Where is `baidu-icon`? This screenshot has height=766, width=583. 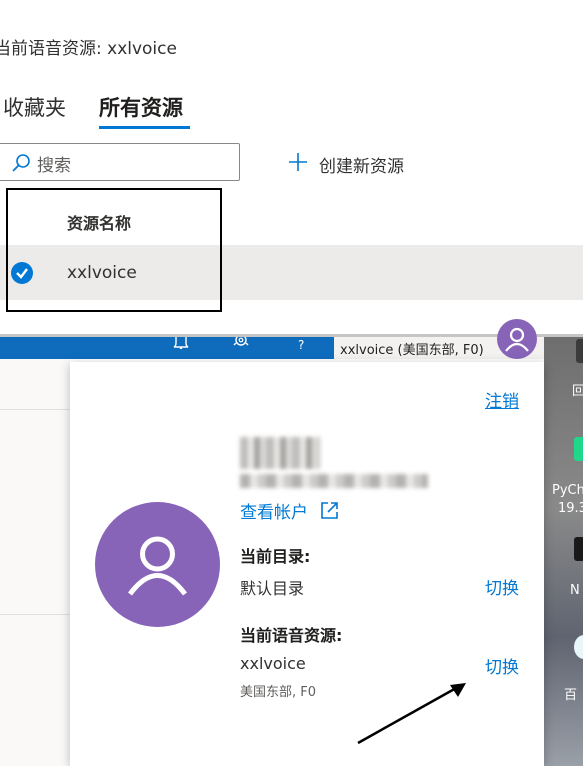
baidu-icon is located at coordinates (578, 647).